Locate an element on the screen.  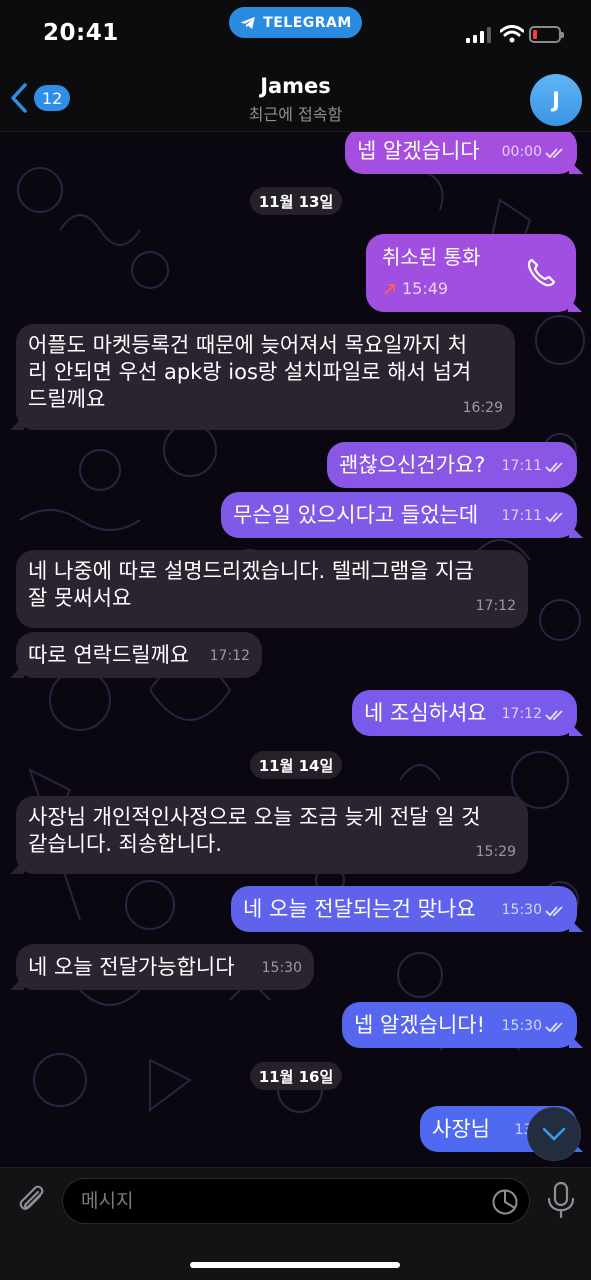
message-time: 00:00 is located at coordinates (521, 152).